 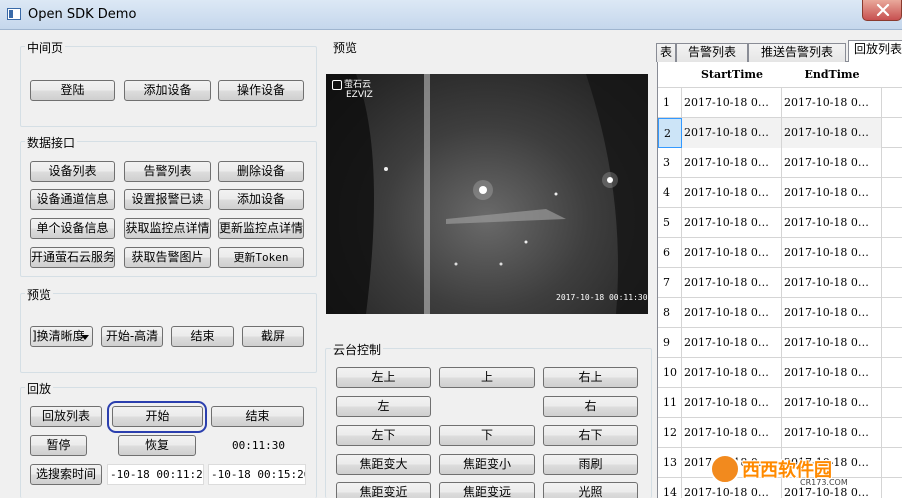 I want to click on row-index-cell: 4, so click(x=670, y=193).